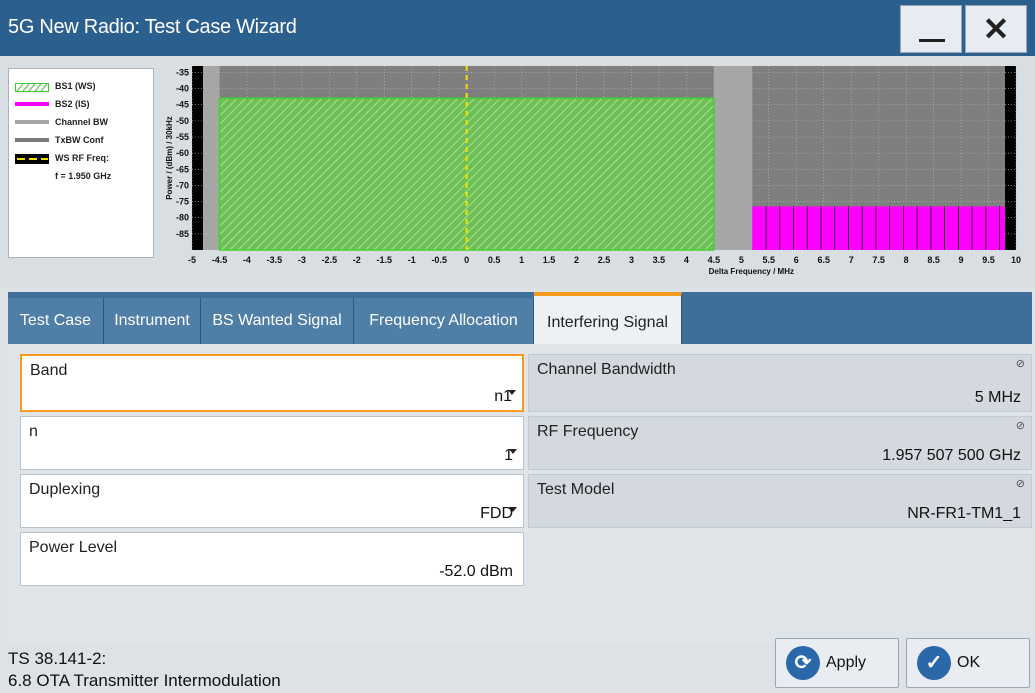 The width and height of the screenshot is (1035, 693). I want to click on x-tick-label: 3, so click(631, 260).